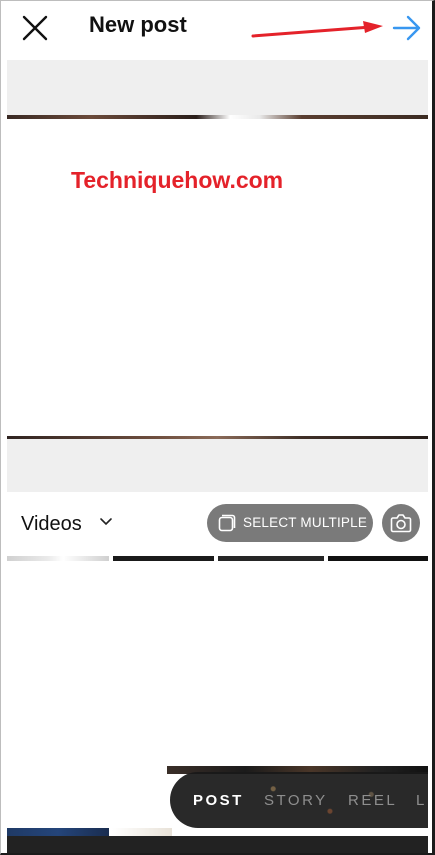 This screenshot has height=855, width=435. Describe the element at coordinates (217, 117) in the screenshot. I see `preview-image-edge-top` at that location.